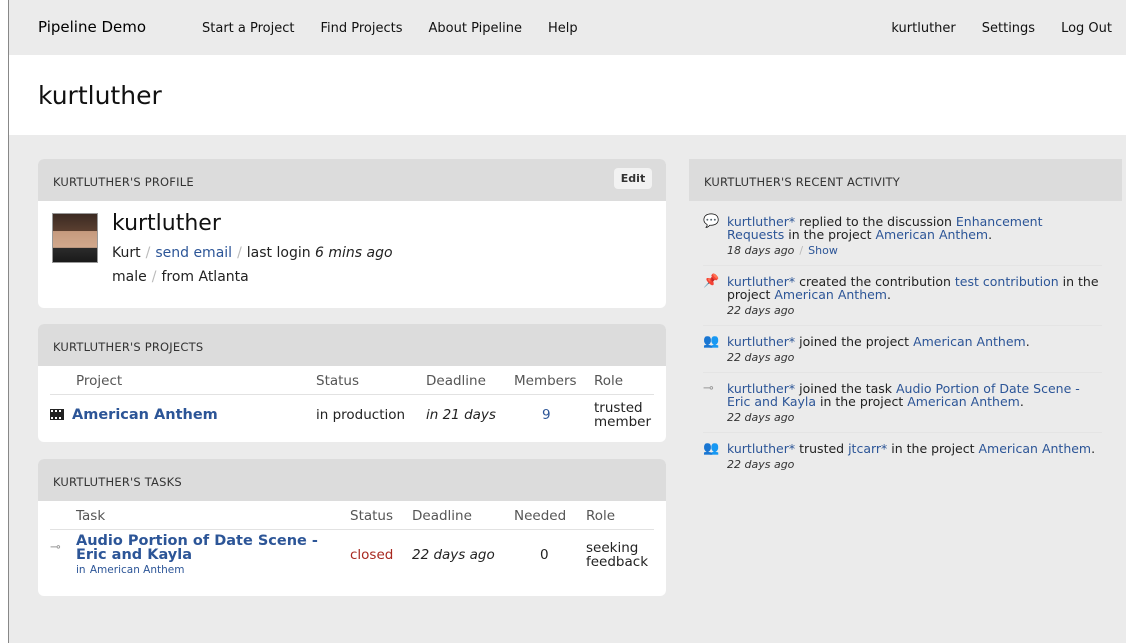  Describe the element at coordinates (352, 345) in the screenshot. I see `projects-panel-header: KURTLUTHER'S PROJECTS` at that location.